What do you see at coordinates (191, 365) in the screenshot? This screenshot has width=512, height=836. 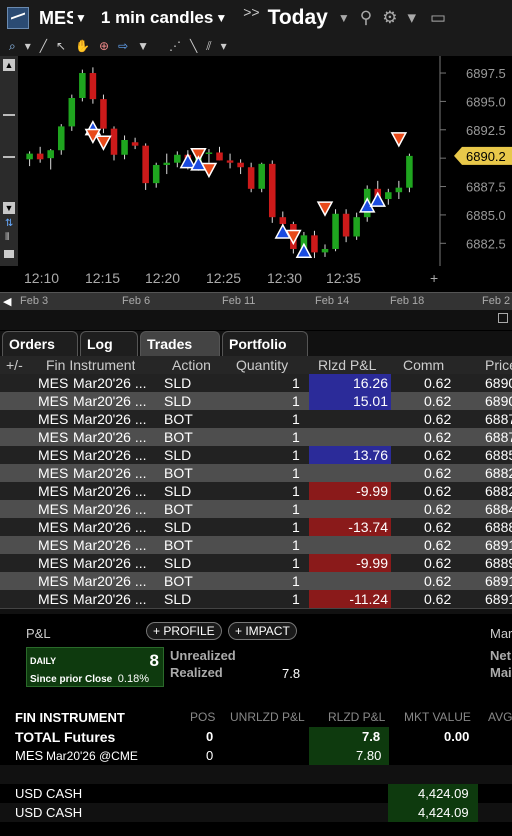 I see `col-action: Action` at bounding box center [191, 365].